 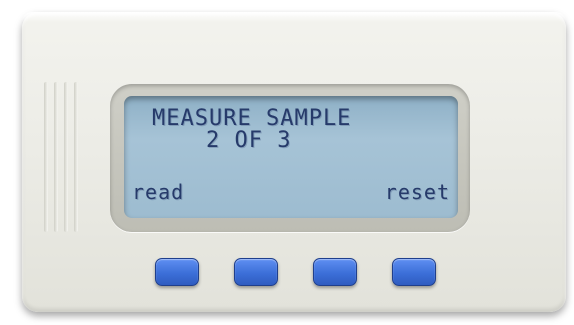 I want to click on device-top-edge, so click(x=294, y=17).